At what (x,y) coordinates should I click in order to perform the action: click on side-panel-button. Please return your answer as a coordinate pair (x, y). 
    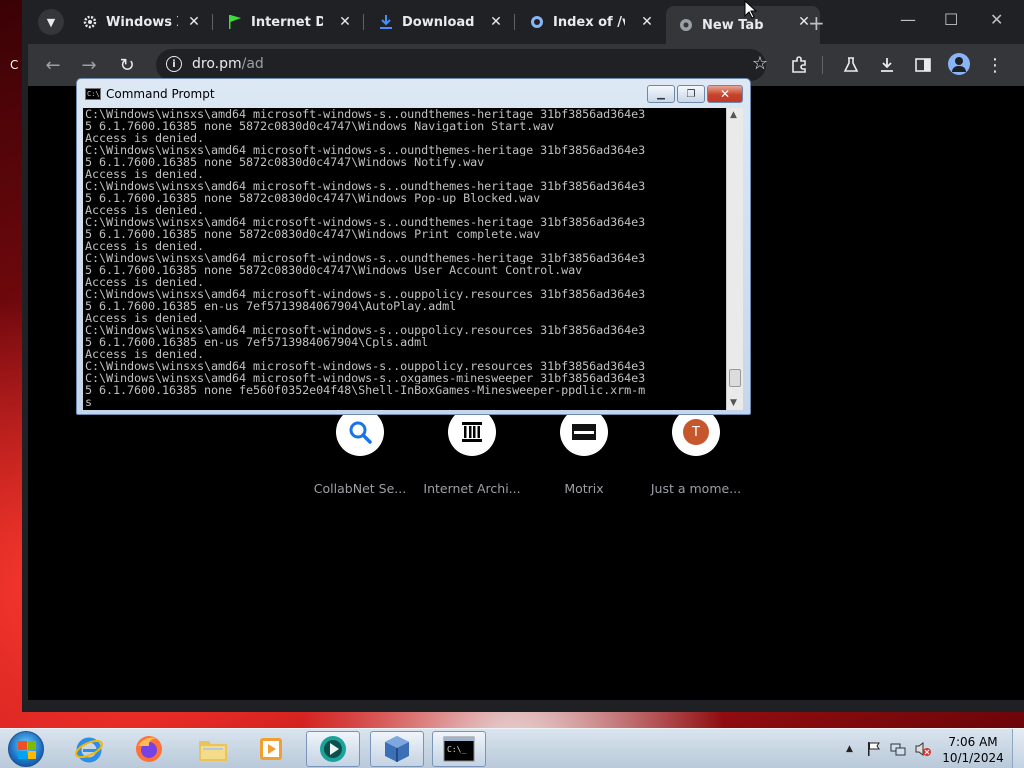
    Looking at the image, I should click on (923, 65).